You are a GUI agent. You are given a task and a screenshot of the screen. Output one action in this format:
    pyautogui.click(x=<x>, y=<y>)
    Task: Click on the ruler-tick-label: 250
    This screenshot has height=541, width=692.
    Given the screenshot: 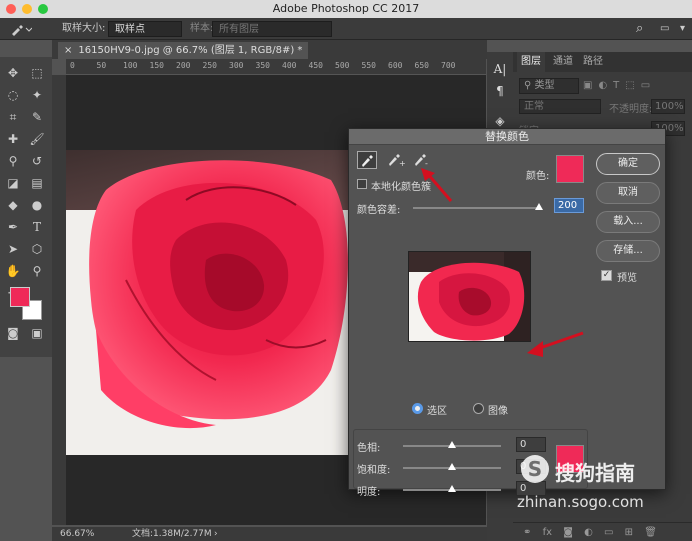 What is the action you would take?
    pyautogui.click(x=209, y=65)
    